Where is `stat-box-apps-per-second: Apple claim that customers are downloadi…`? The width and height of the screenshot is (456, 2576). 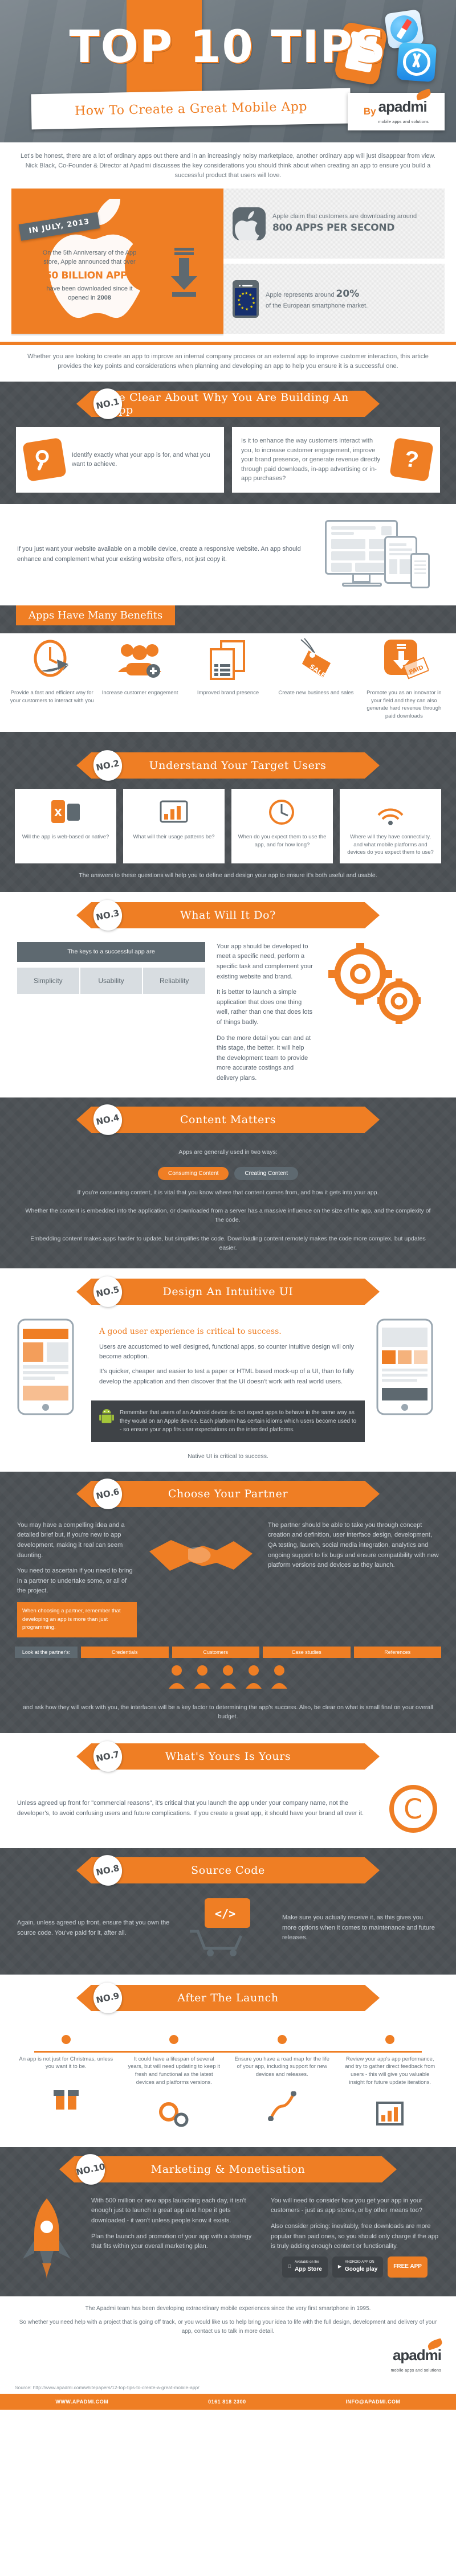
stat-box-apps-per-second: Apple claim that customers are downloadi… is located at coordinates (334, 224).